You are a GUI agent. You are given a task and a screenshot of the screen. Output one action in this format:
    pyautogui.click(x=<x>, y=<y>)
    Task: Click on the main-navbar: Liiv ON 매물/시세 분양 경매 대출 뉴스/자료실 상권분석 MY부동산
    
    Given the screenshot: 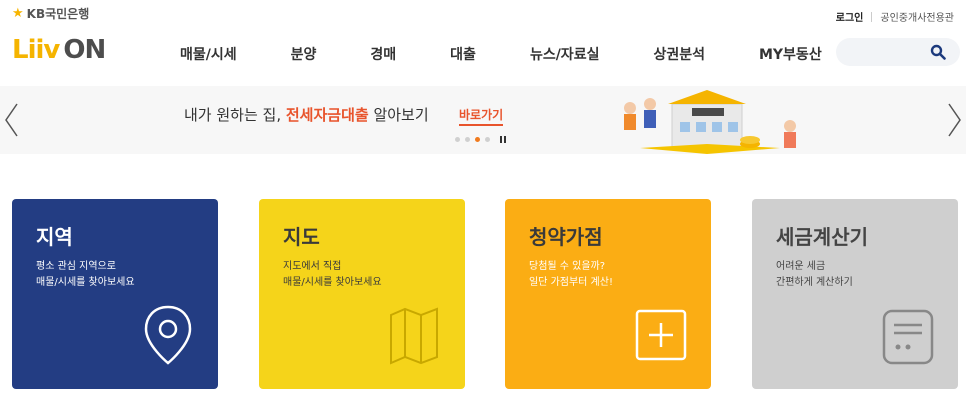 What is the action you would take?
    pyautogui.click(x=483, y=54)
    